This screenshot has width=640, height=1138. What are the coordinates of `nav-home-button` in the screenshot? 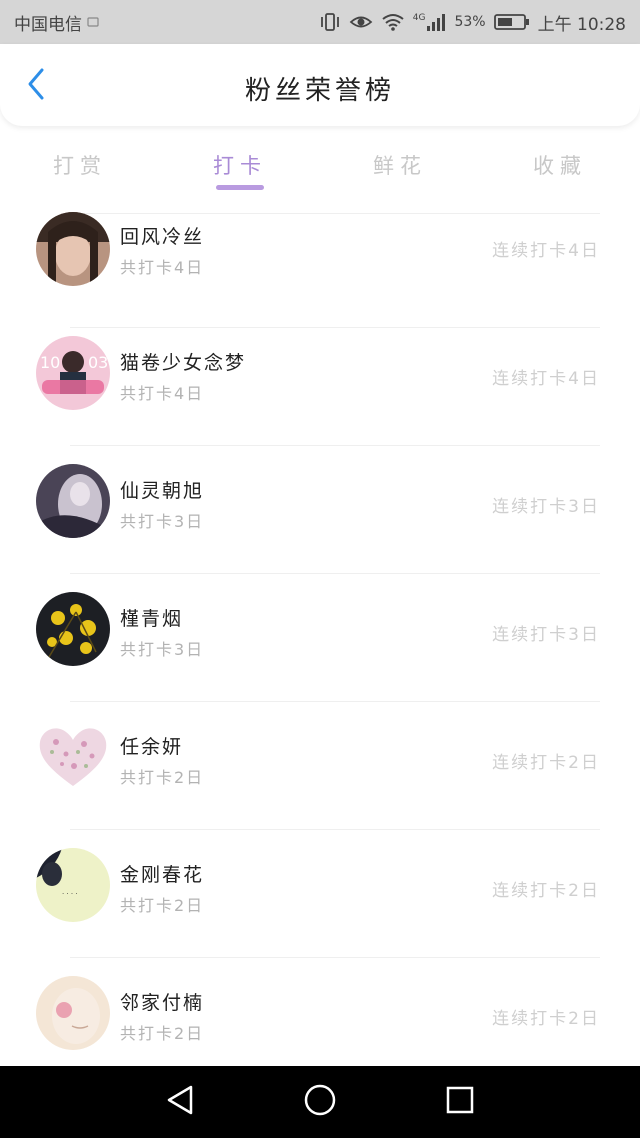 It's located at (320, 1102).